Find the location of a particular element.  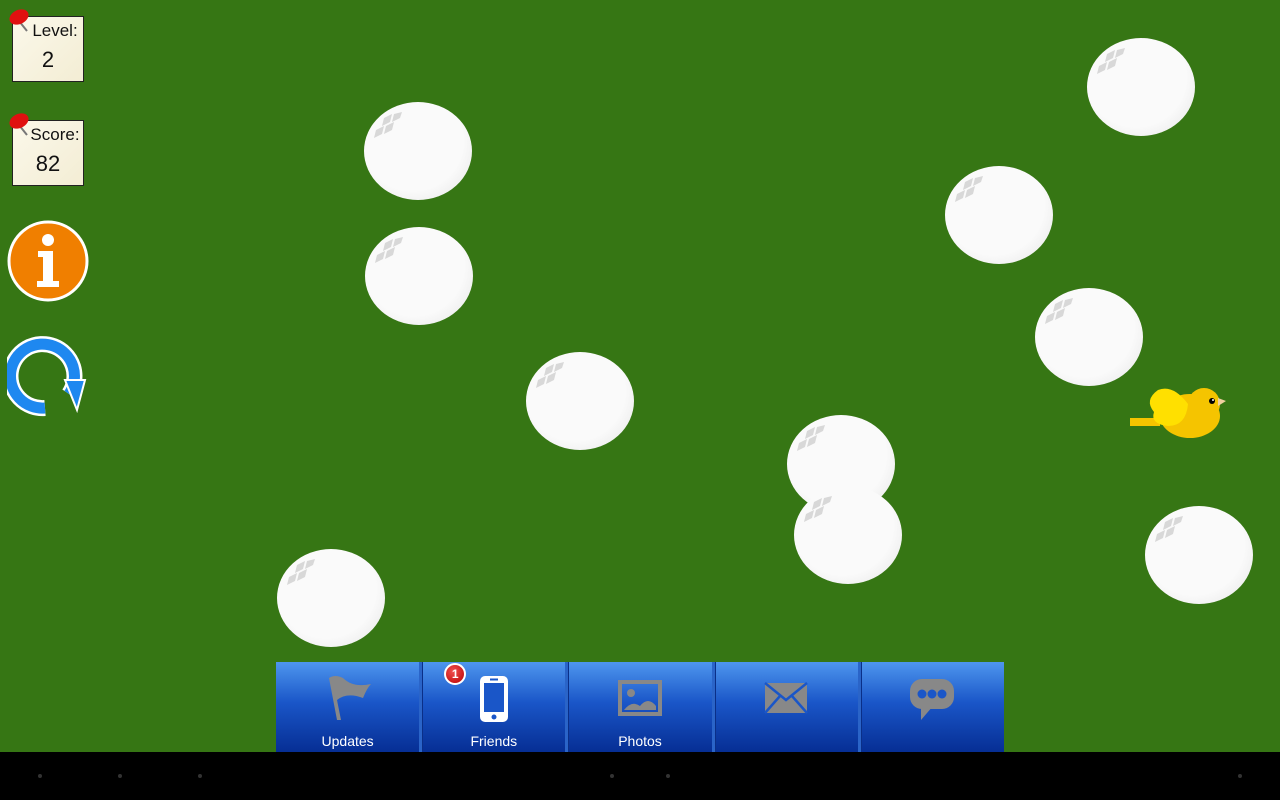

score-note: Score: 82 is located at coordinates (46, 149).